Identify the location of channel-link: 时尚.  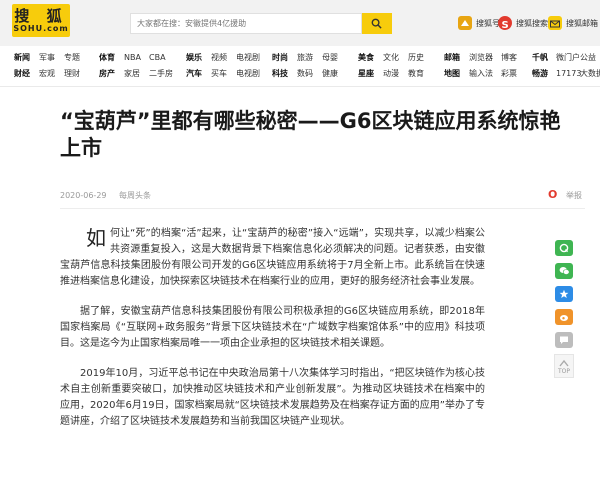
(284, 58).